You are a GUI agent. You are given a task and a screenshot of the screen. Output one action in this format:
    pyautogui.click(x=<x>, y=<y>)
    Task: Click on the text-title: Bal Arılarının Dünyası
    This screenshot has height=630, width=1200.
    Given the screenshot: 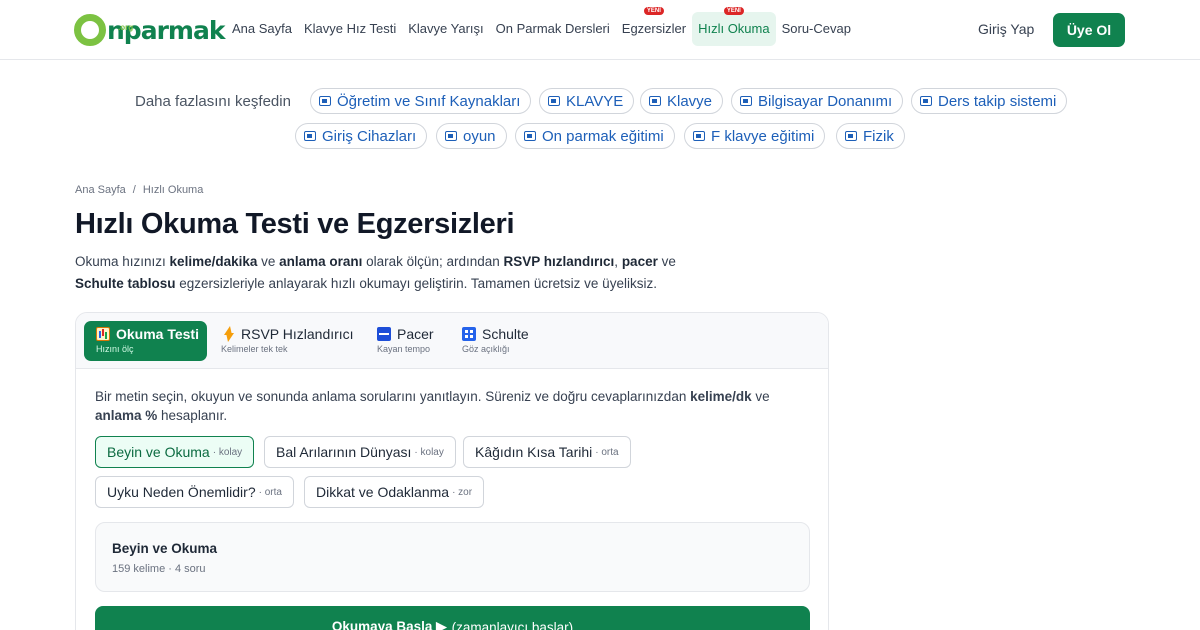 What is the action you would take?
    pyautogui.click(x=344, y=452)
    